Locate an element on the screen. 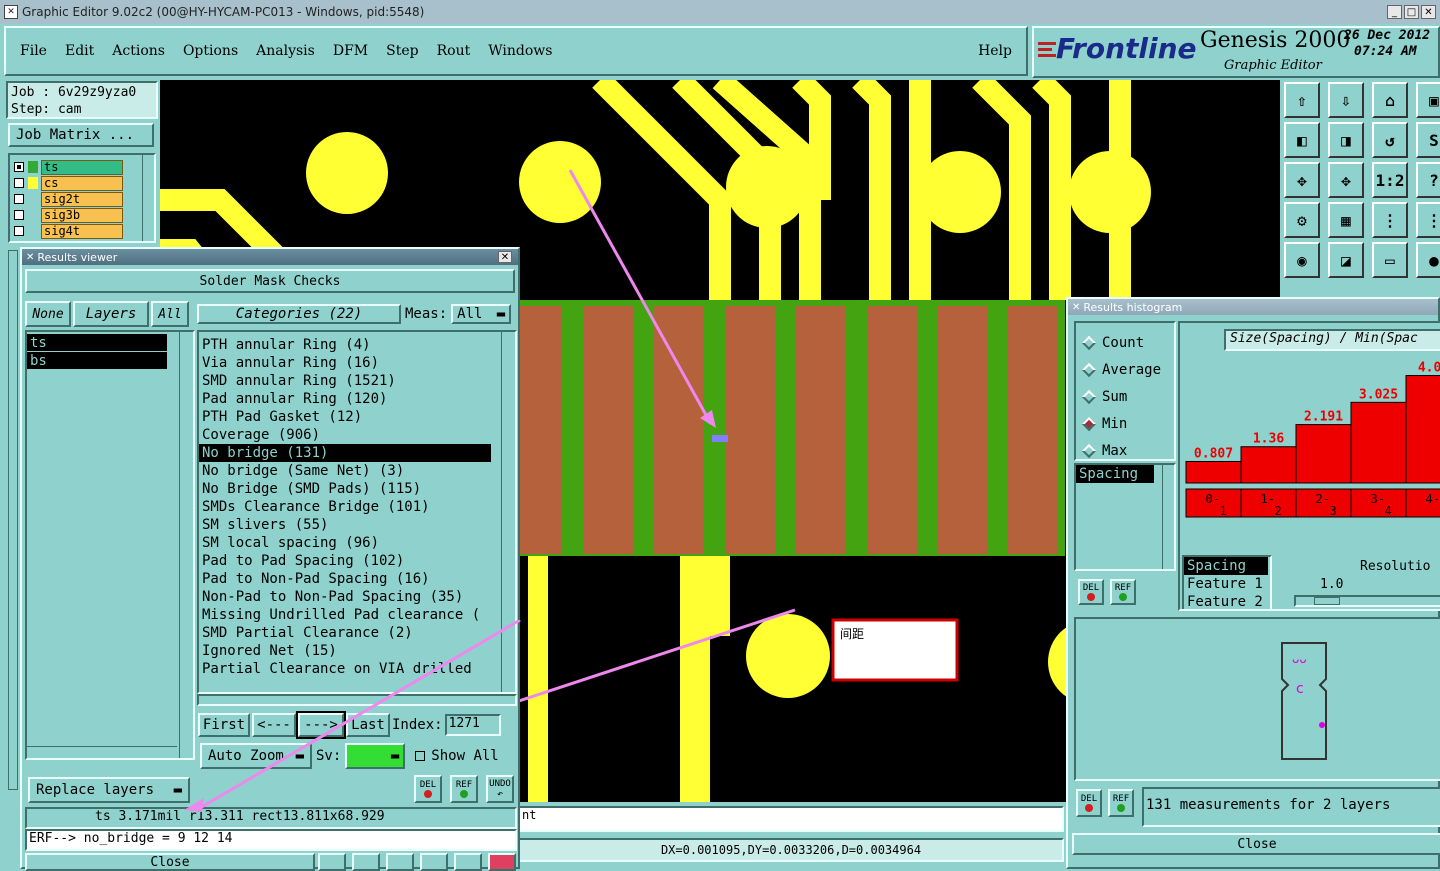 This screenshot has width=1440, height=871. bottom-tool-2-icon is located at coordinates (366, 862).